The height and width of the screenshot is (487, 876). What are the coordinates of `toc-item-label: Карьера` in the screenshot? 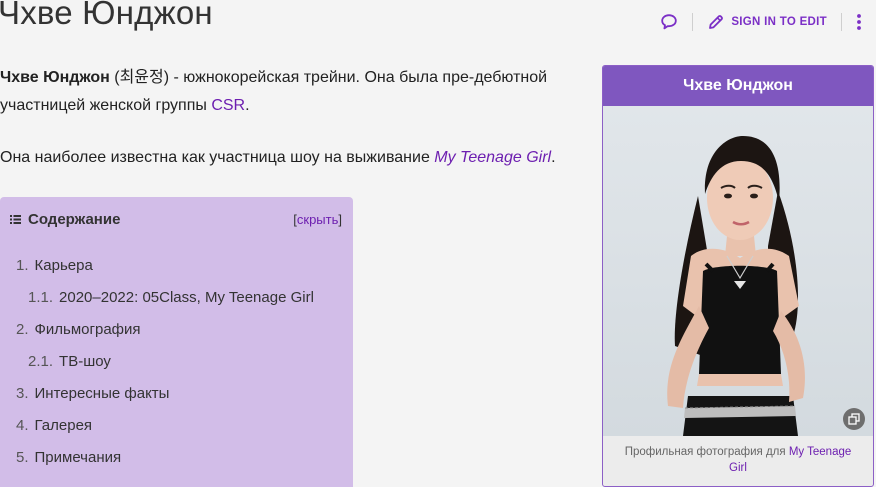 It's located at (63, 265).